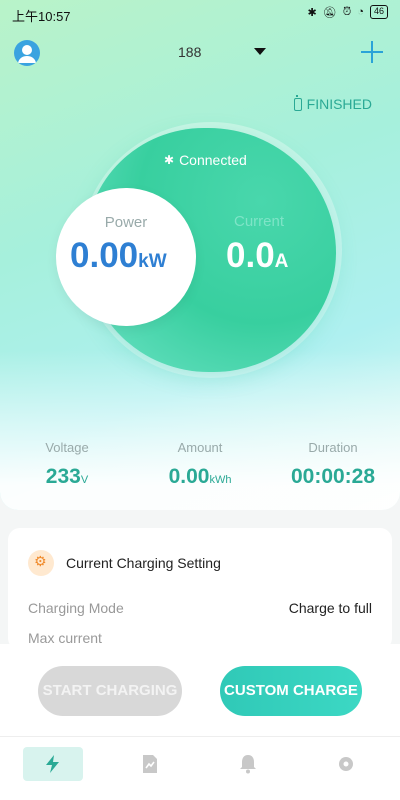 This screenshot has width=400, height=800. Describe the element at coordinates (126, 222) in the screenshot. I see `power-label: Power` at that location.